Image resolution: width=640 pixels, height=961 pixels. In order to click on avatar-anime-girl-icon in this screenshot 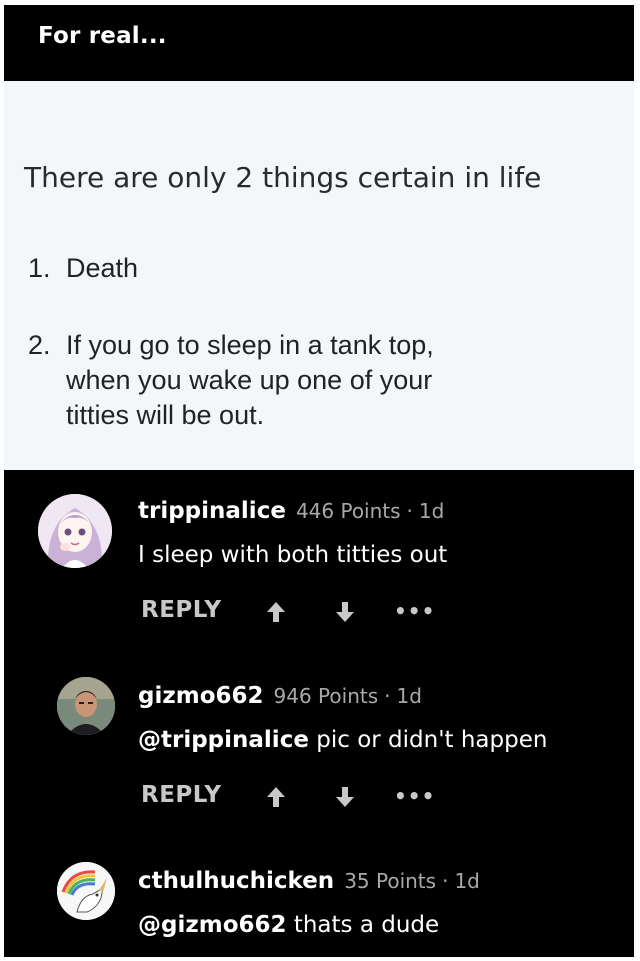, I will do `click(75, 531)`.